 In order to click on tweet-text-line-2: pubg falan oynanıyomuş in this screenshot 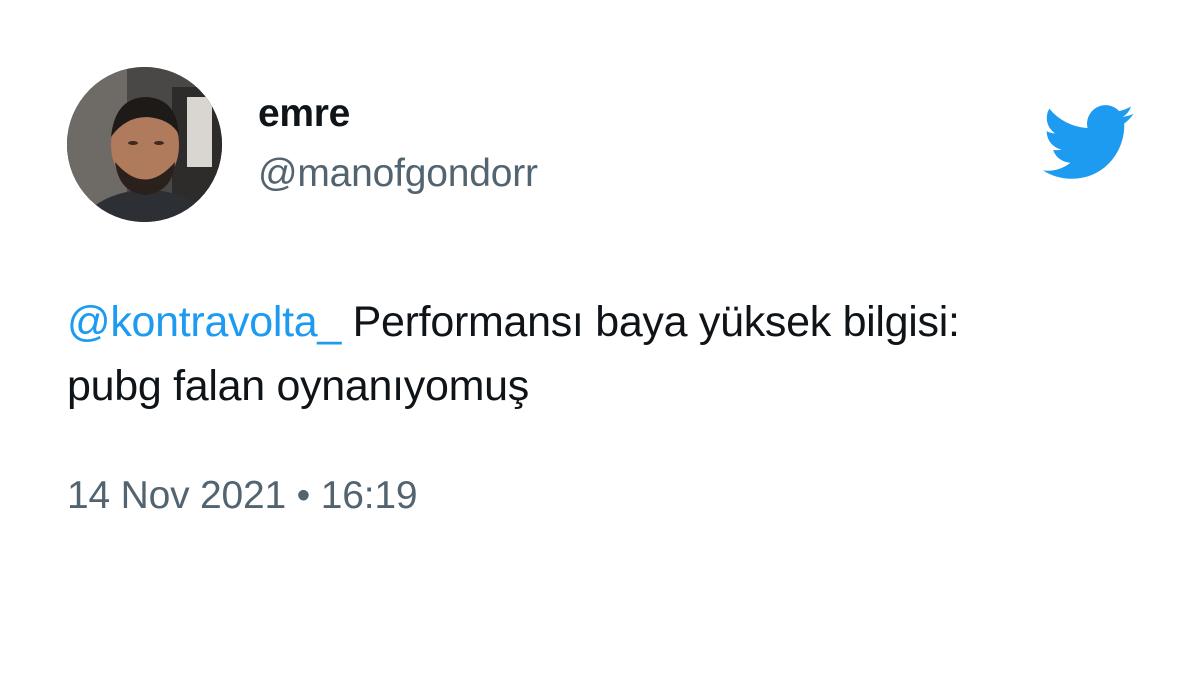, I will do `click(298, 386)`.